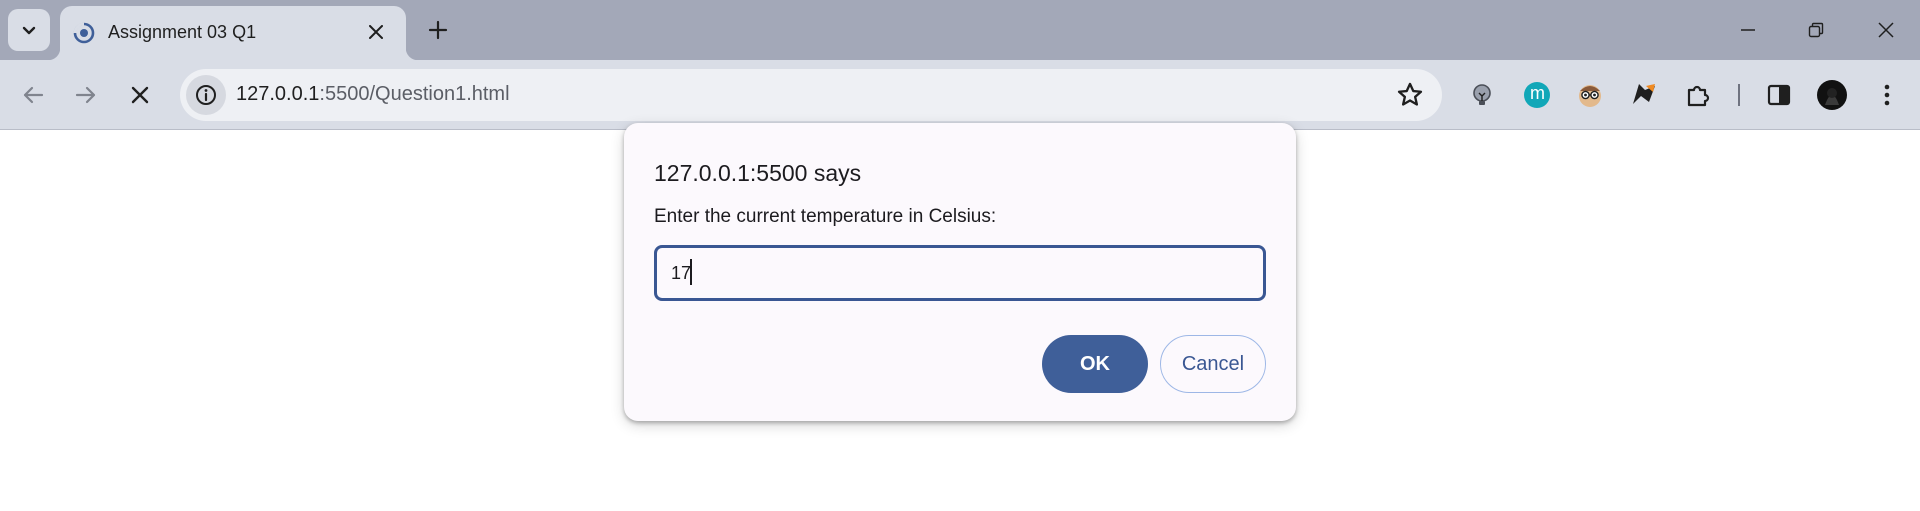  I want to click on url-text: 127.0.0.1:5500/Question1.html, so click(373, 94).